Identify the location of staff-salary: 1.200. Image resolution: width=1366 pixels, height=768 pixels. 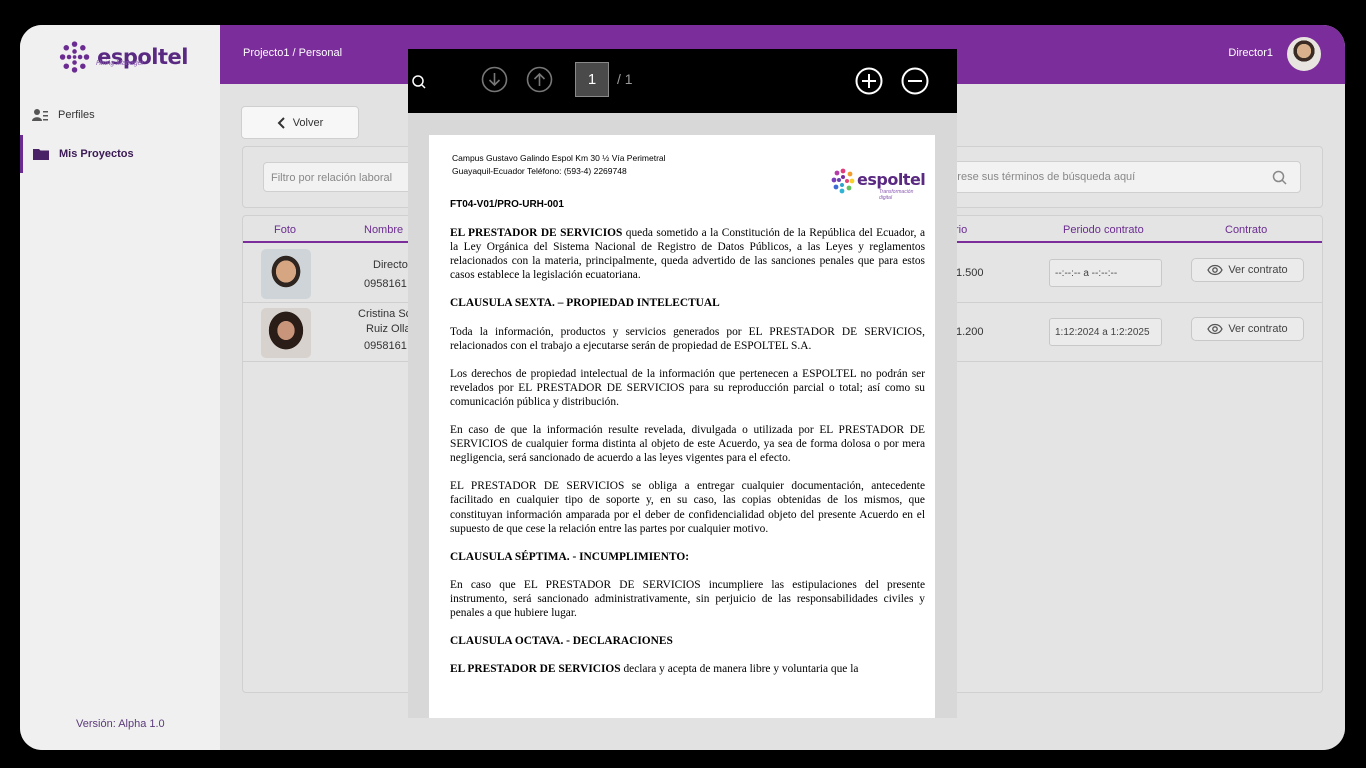
(970, 332).